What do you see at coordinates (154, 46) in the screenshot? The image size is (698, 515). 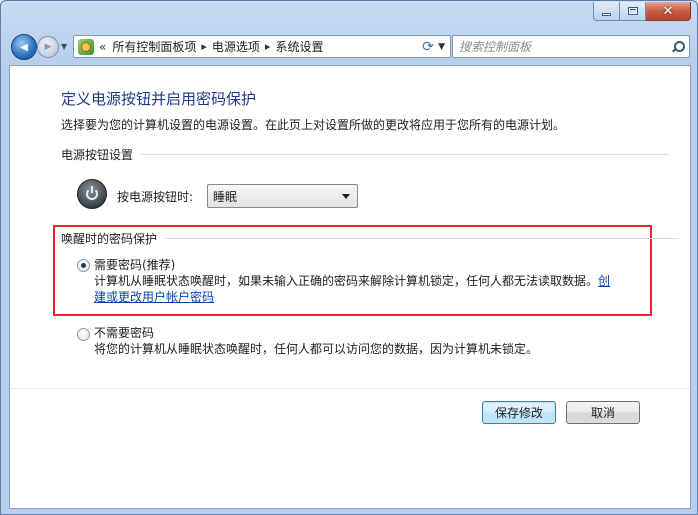 I see `breadcrumb-all-items: 所有控制面板项` at bounding box center [154, 46].